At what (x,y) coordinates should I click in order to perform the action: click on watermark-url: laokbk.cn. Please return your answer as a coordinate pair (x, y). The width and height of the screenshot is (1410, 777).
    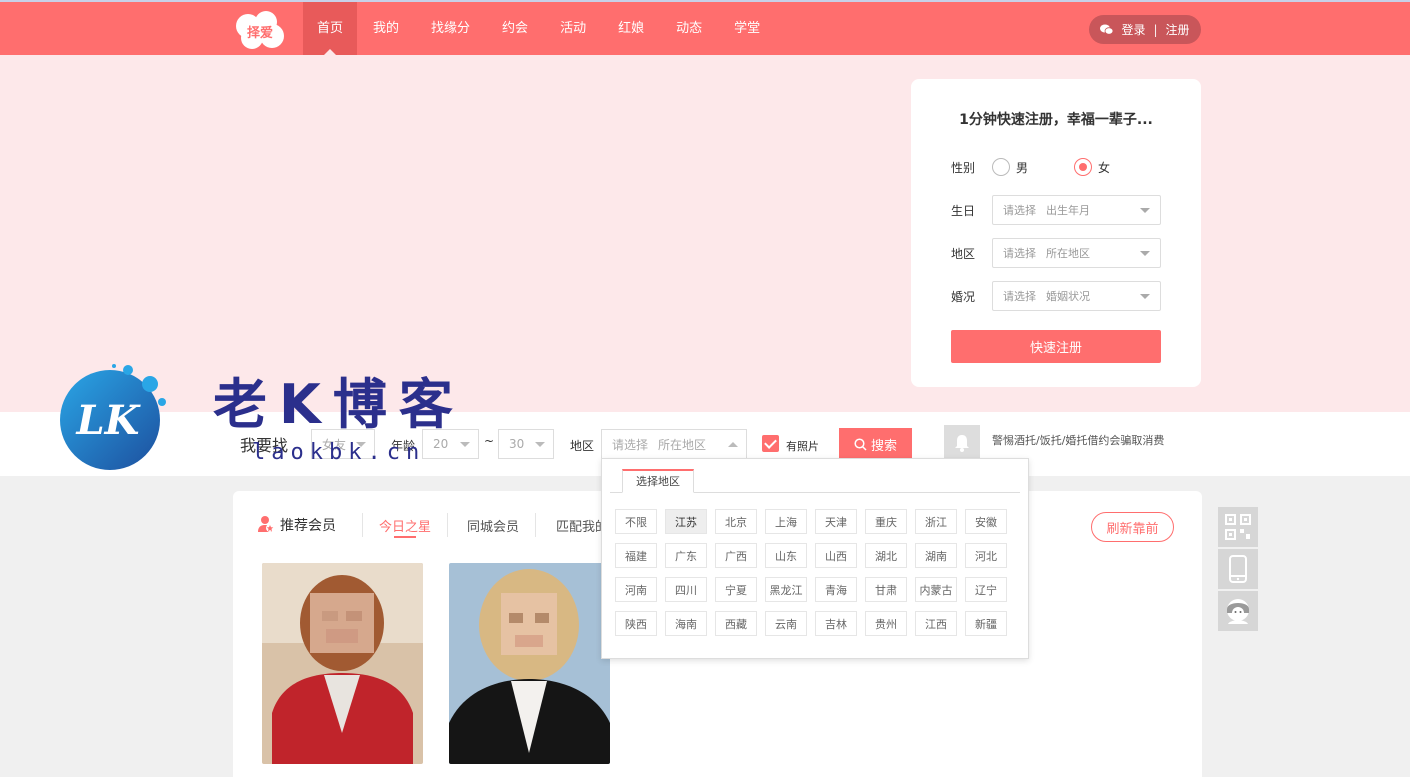
    Looking at the image, I should click on (339, 452).